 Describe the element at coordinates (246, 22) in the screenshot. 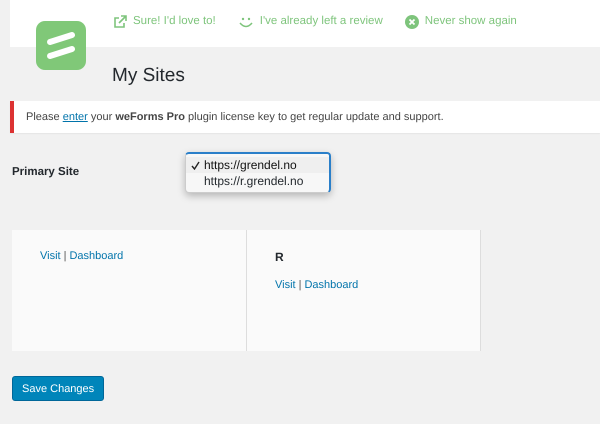

I see `smile-icon` at that location.